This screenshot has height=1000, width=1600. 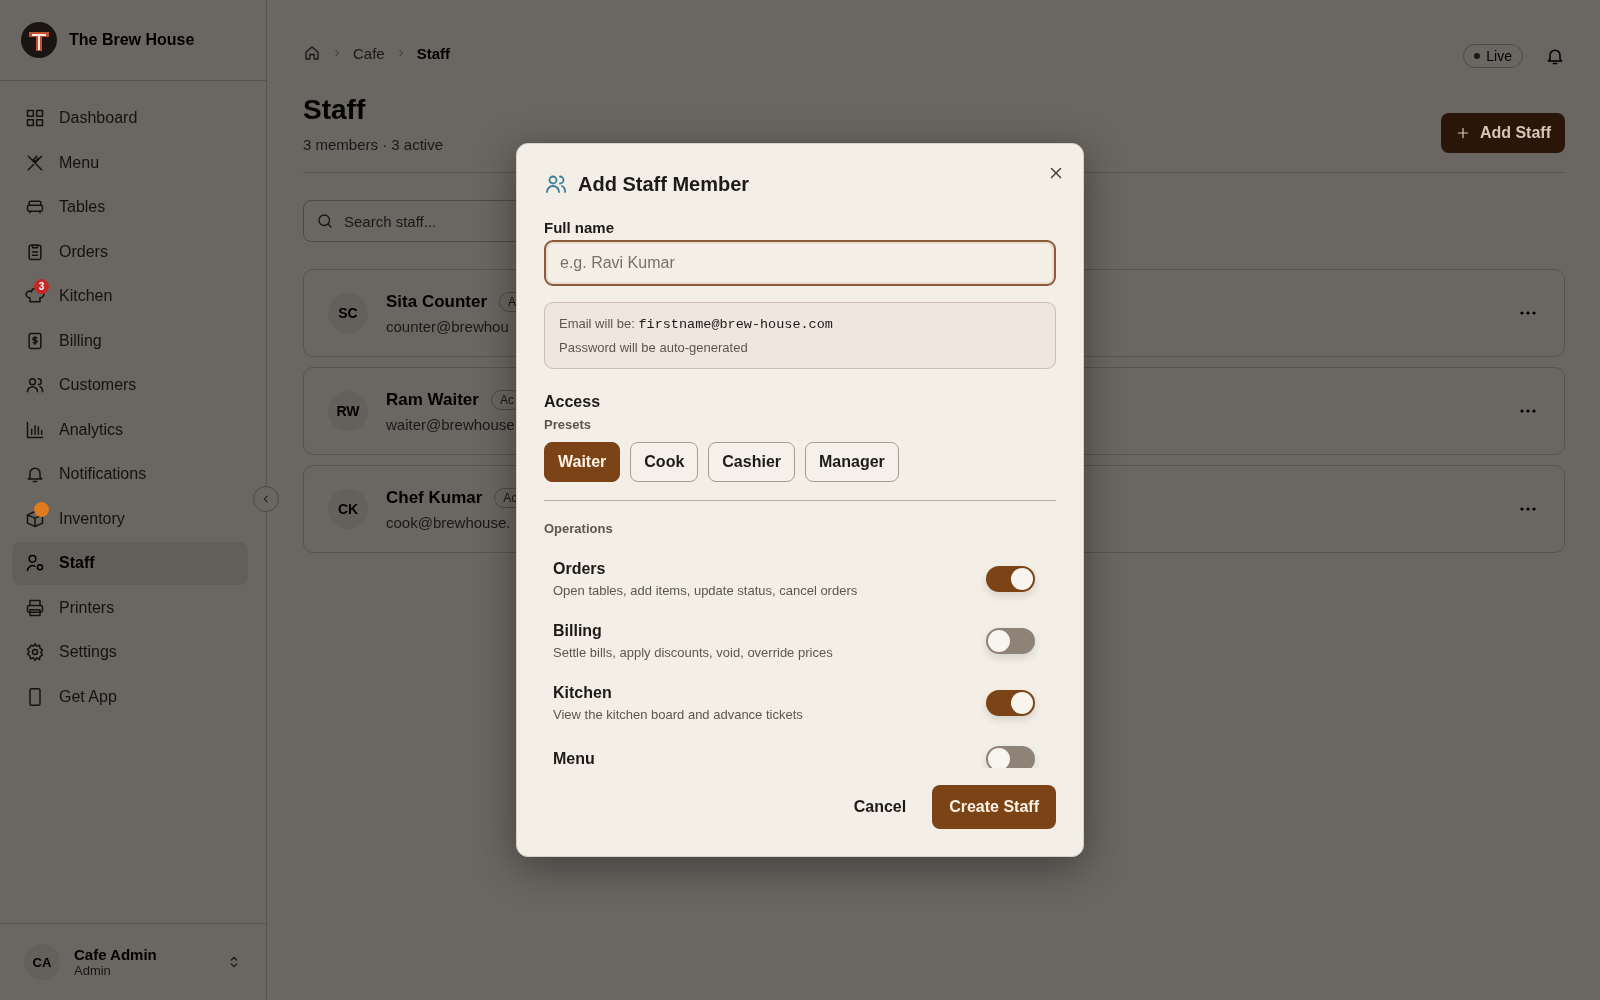 What do you see at coordinates (92, 970) in the screenshot?
I see `user-role: Admin` at bounding box center [92, 970].